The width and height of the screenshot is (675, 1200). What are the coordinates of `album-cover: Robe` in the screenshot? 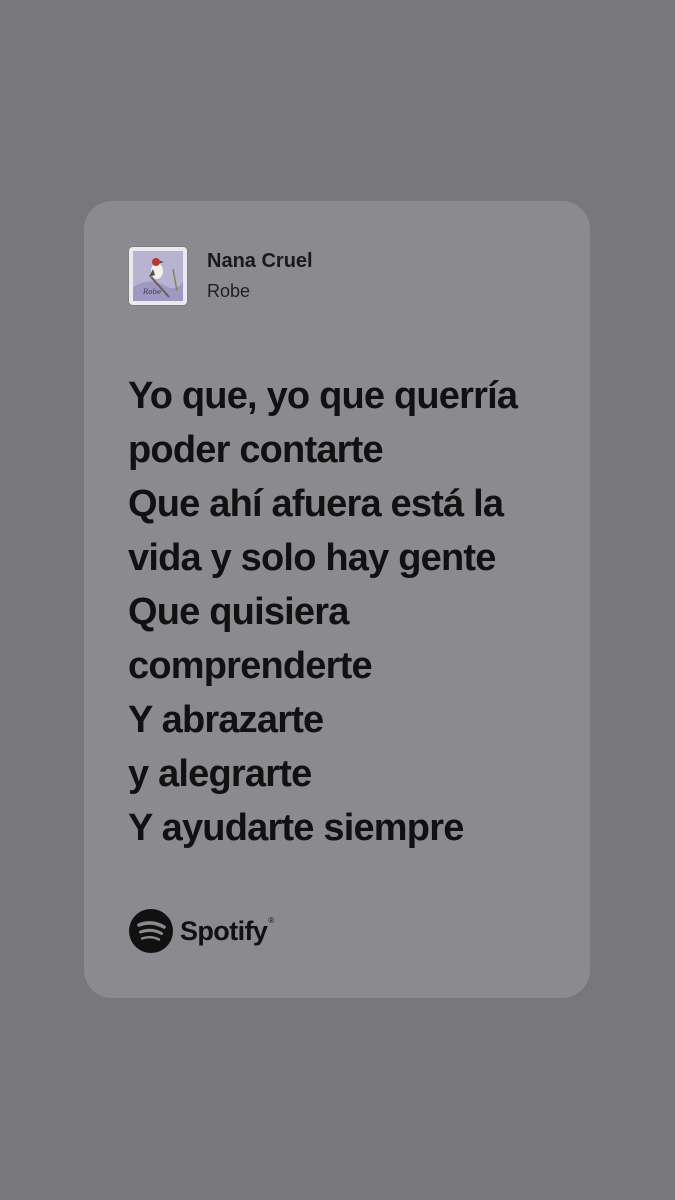 It's located at (158, 276).